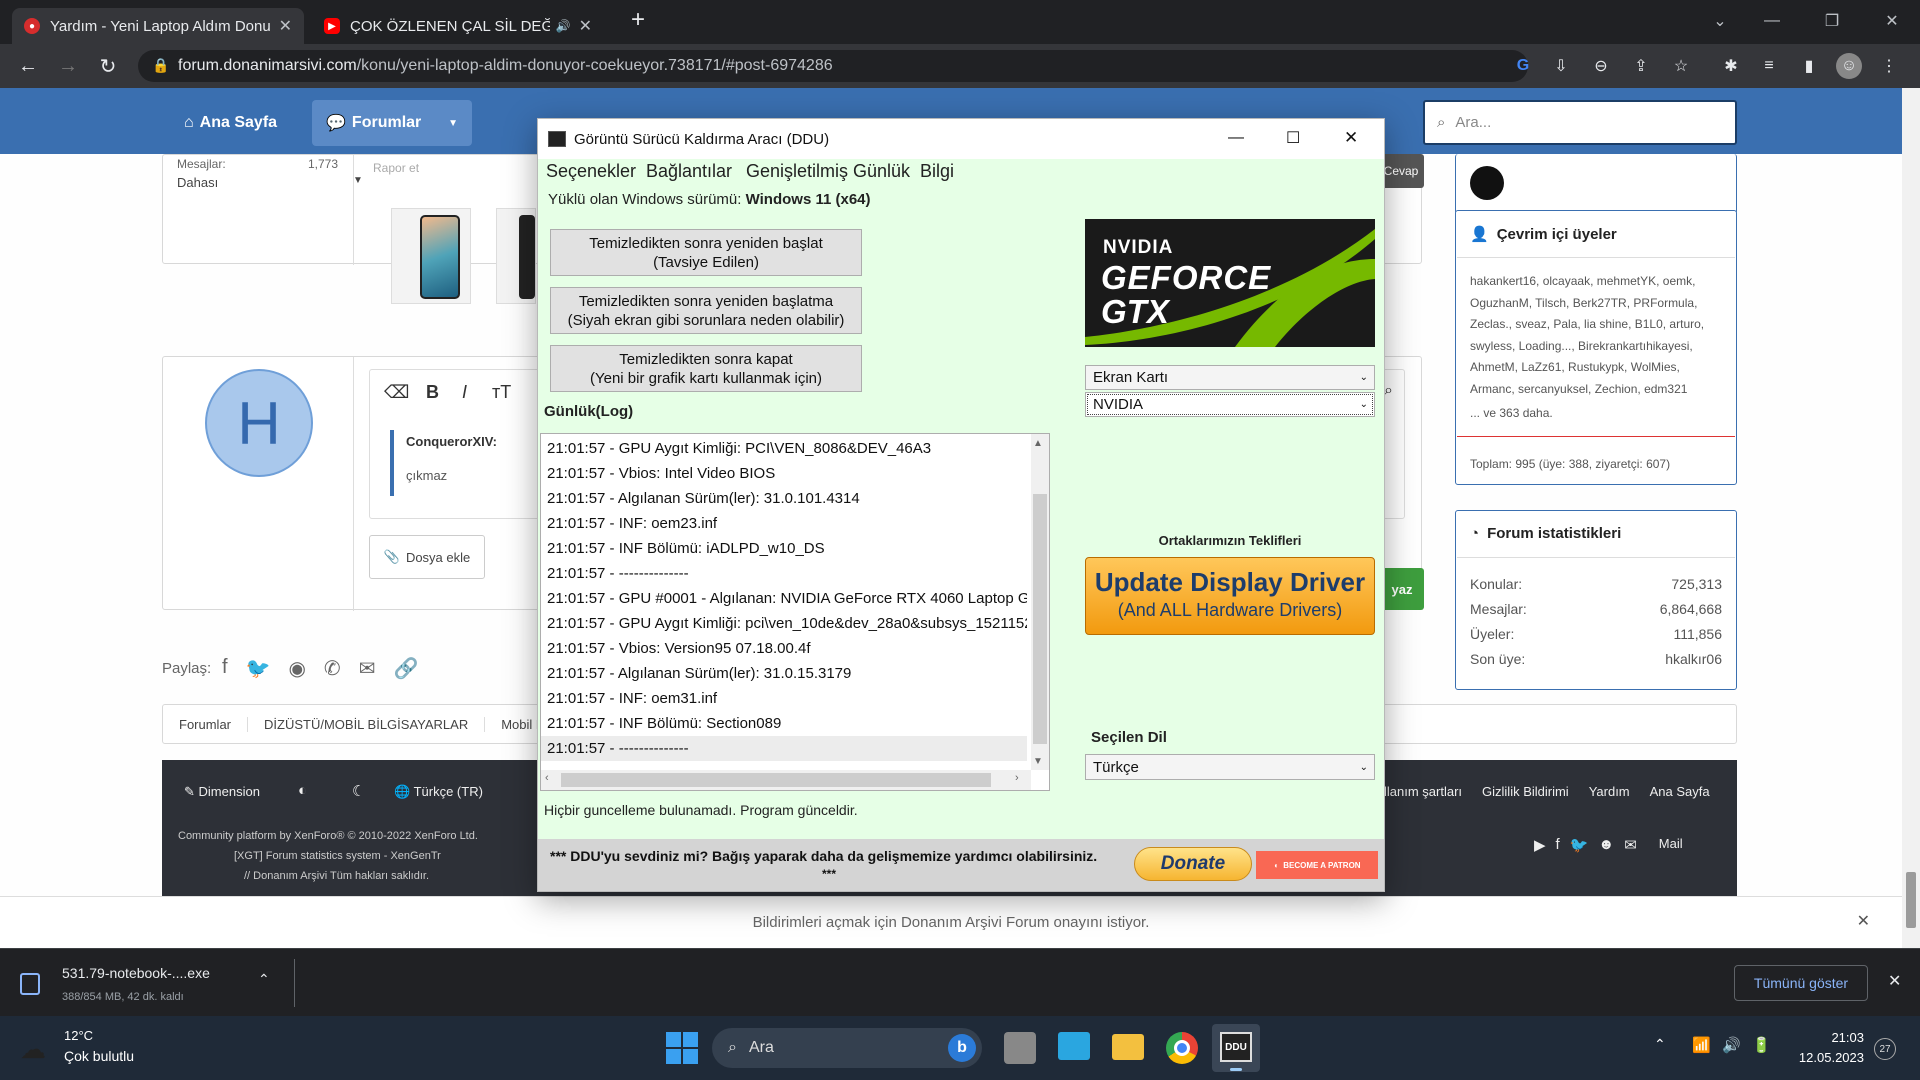 The width and height of the screenshot is (1920, 1080). I want to click on log-line: 21:01:57 - INF: oem31.inf, so click(784, 698).